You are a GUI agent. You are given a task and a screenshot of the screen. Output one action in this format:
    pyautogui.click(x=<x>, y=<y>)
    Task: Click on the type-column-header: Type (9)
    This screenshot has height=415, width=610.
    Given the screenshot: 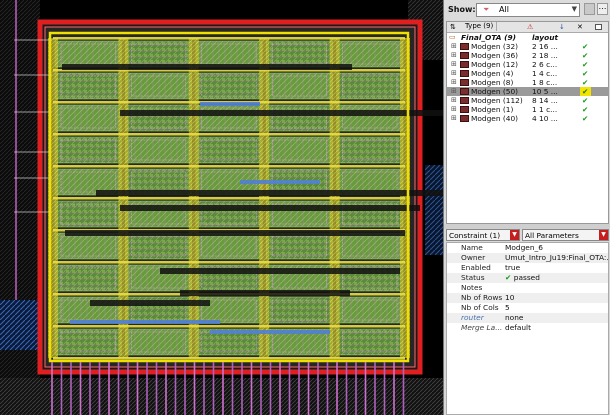 What is the action you would take?
    pyautogui.click(x=481, y=26)
    